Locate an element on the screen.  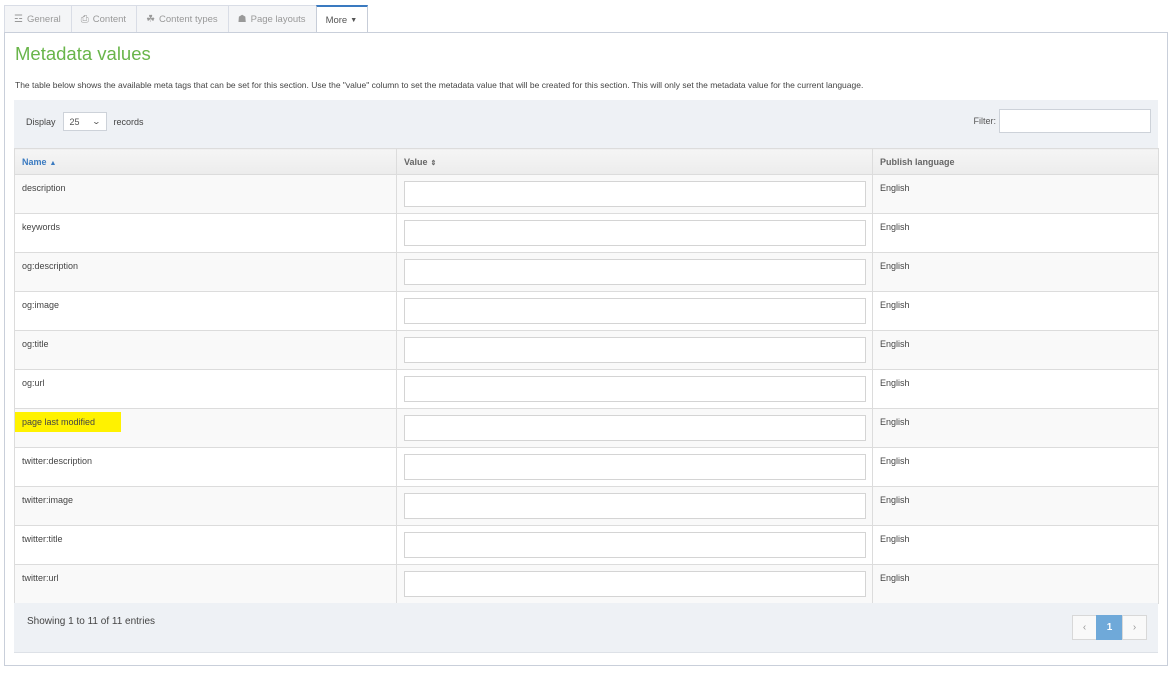
meta-name: og:description is located at coordinates (50, 266).